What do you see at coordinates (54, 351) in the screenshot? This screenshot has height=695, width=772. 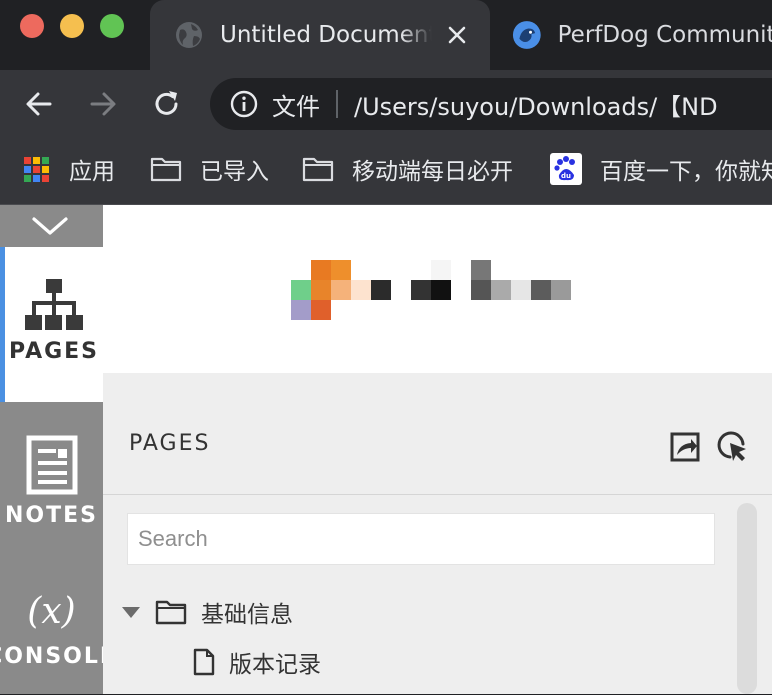 I see `rail-pages-label: PAGES` at bounding box center [54, 351].